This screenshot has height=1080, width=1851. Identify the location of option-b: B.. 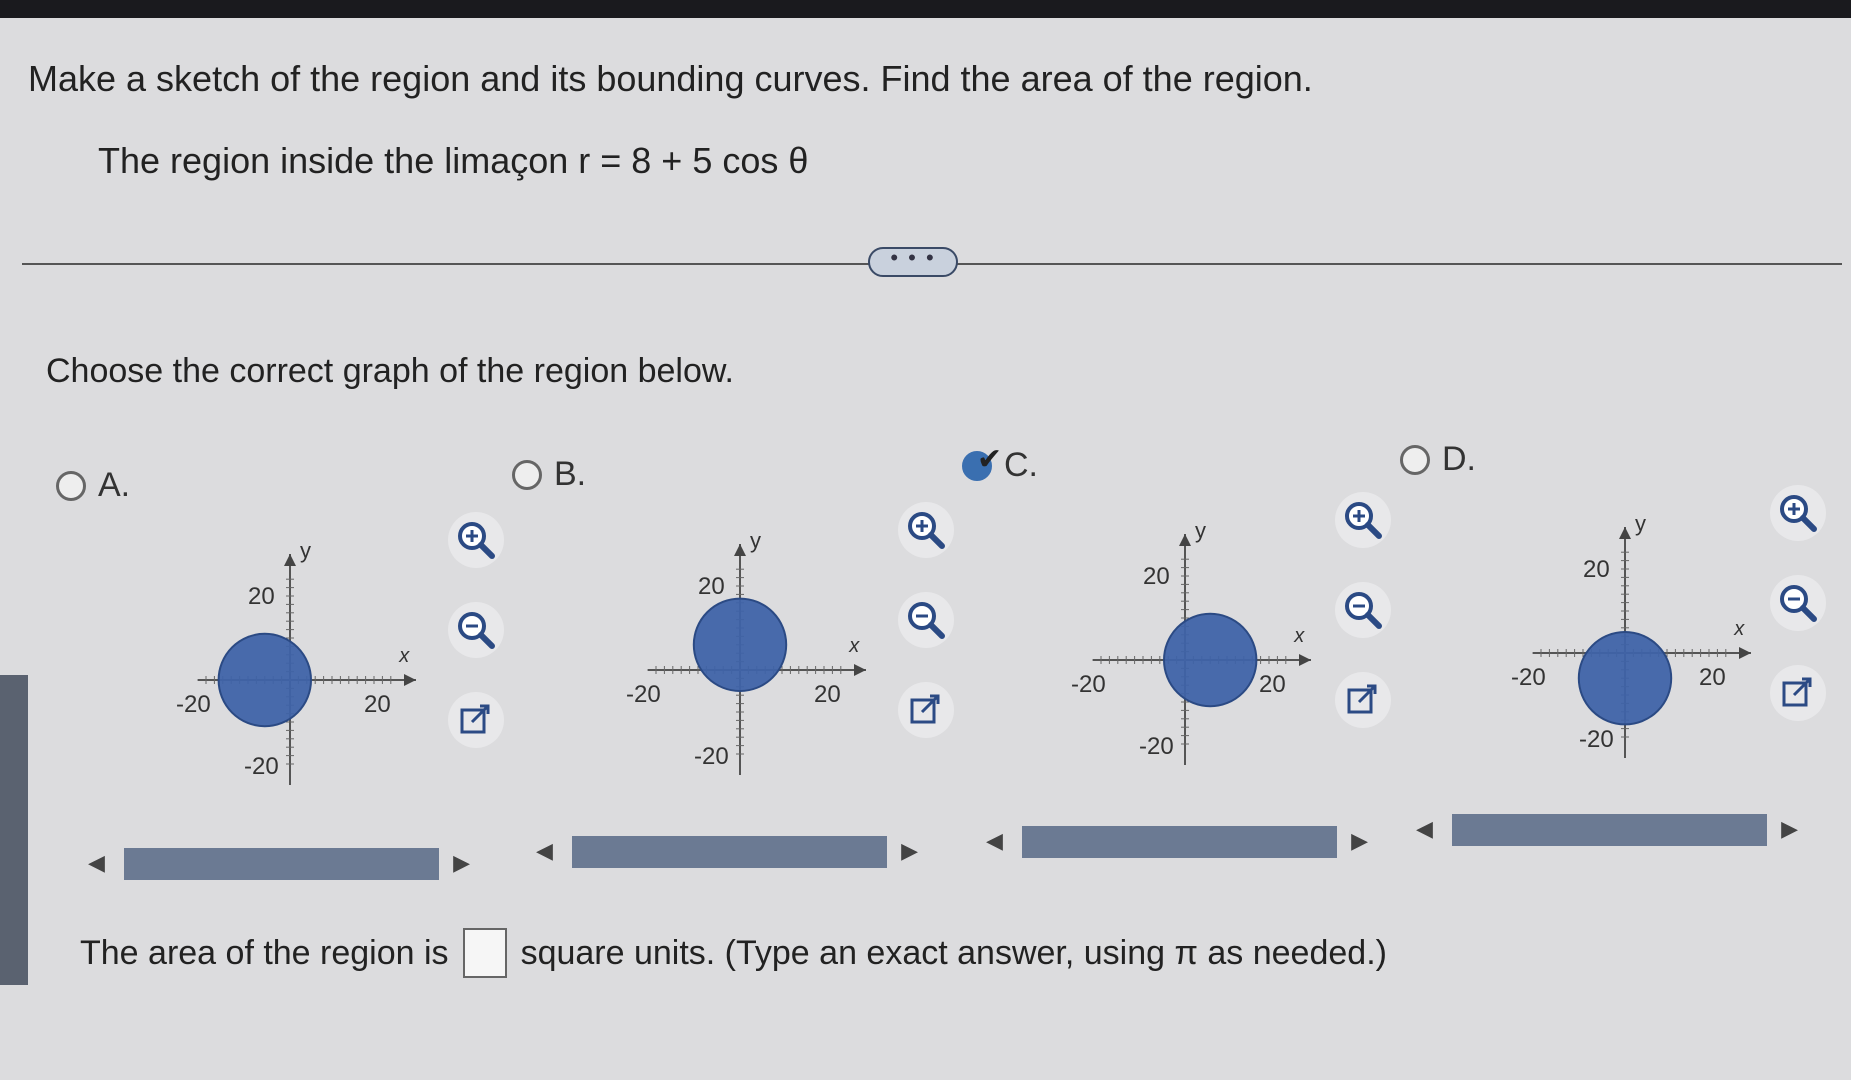
(549, 474).